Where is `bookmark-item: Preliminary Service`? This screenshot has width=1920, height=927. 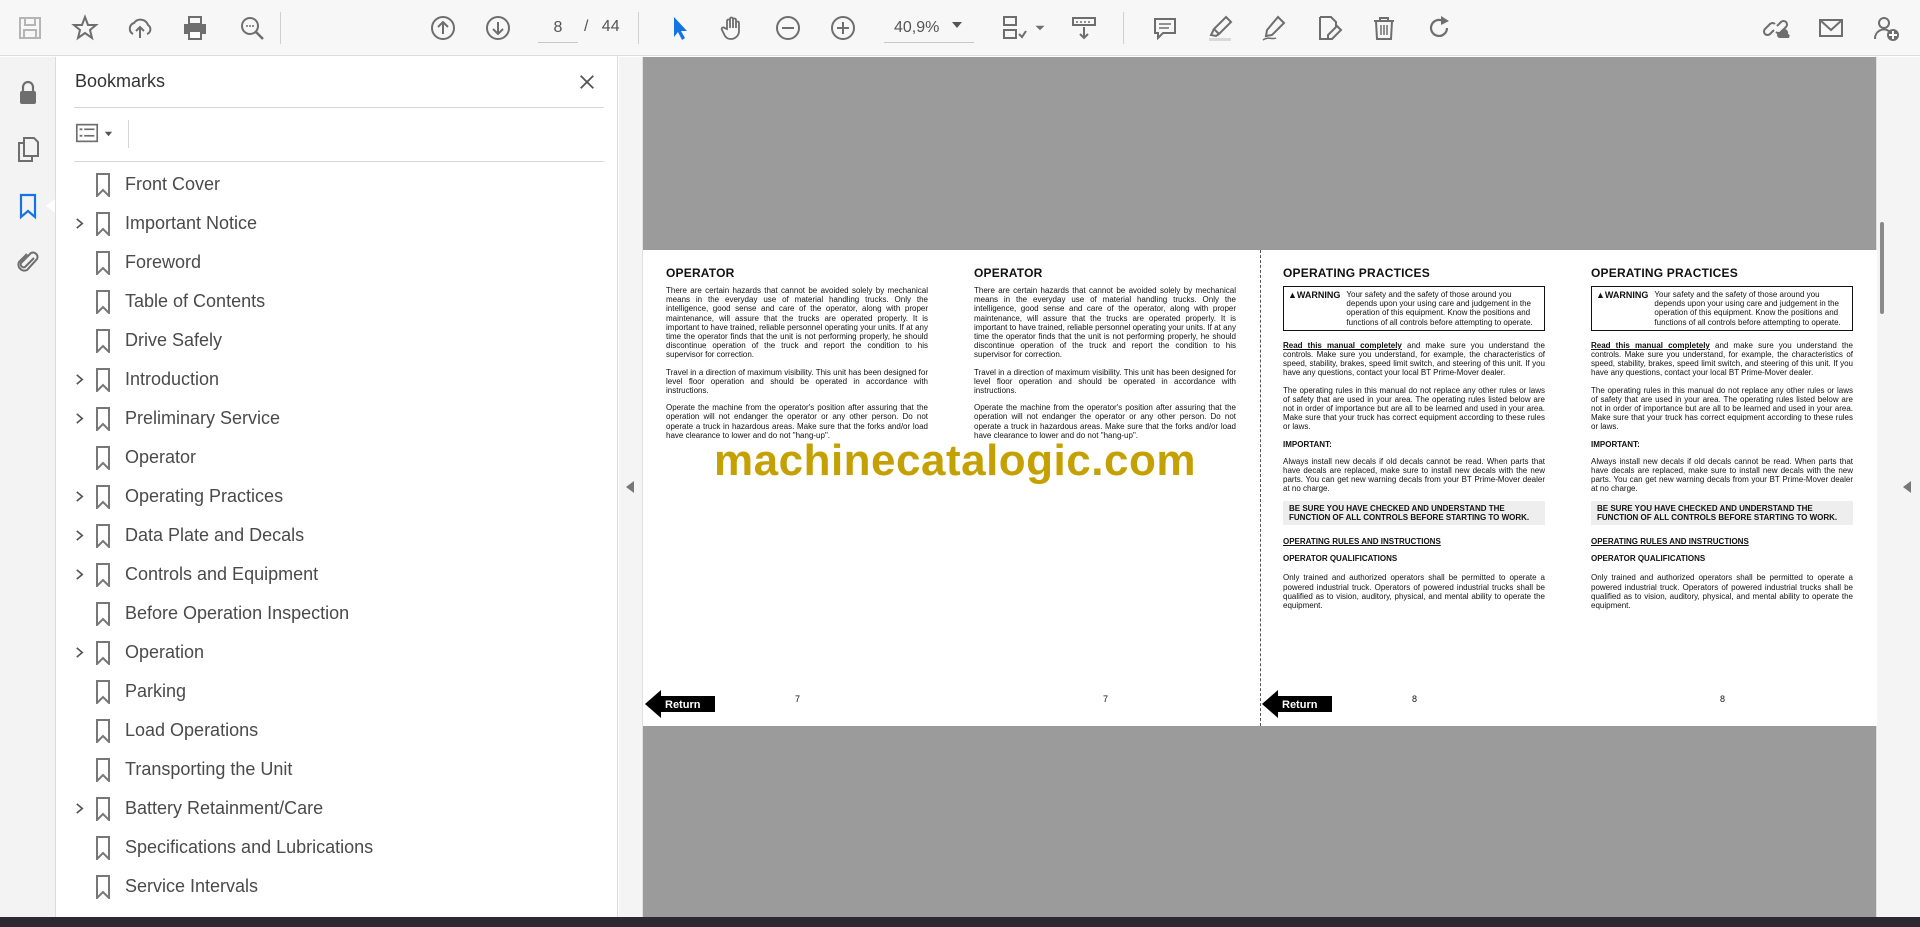
bookmark-item: Preliminary Service is located at coordinates (324, 418).